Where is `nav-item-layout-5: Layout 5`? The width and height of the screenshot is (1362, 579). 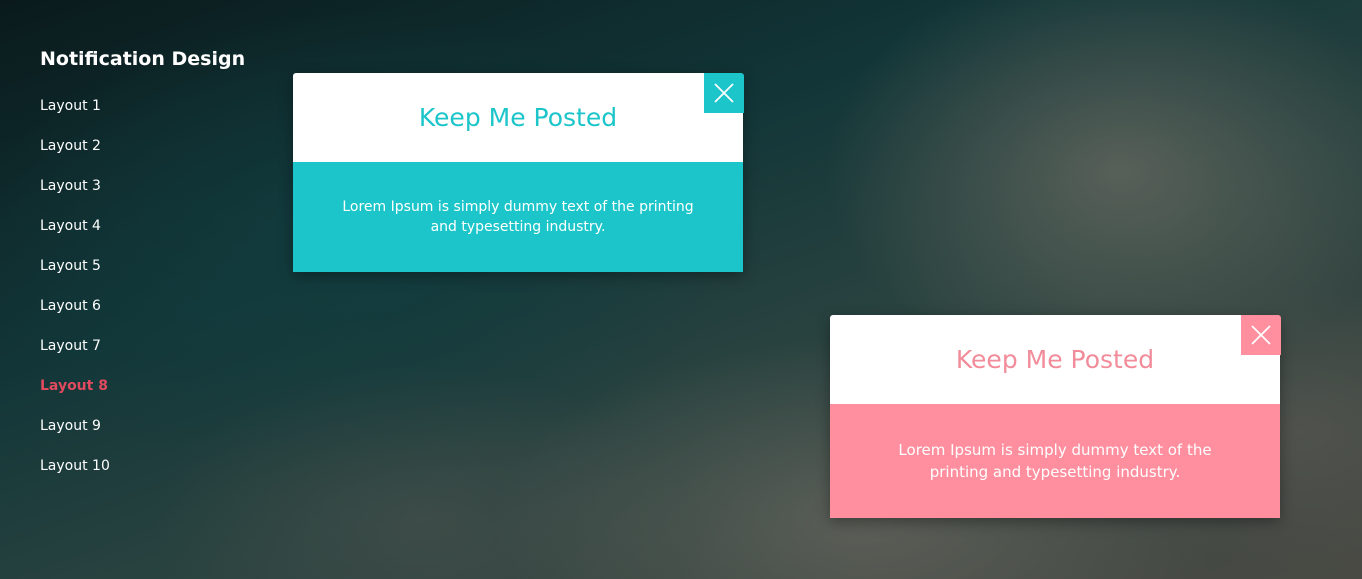 nav-item-layout-5: Layout 5 is located at coordinates (160, 272).